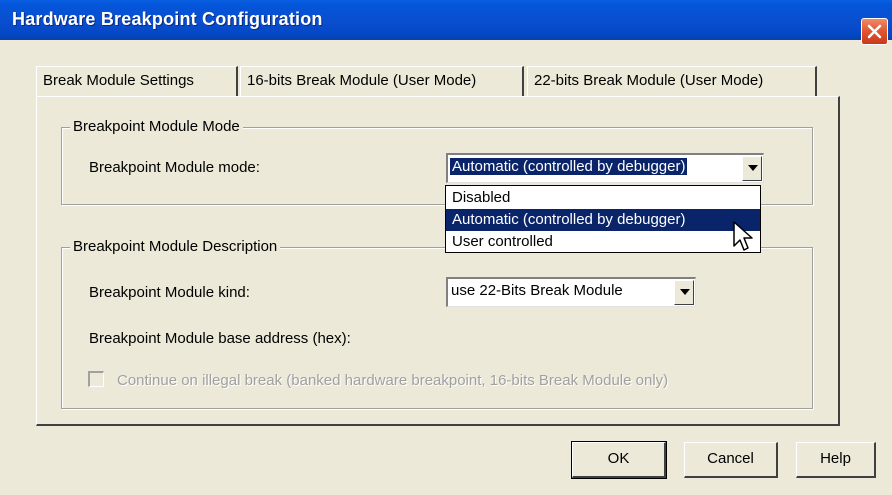 This screenshot has height=495, width=892. I want to click on kind-dropdown-value: use 22-Bits Break Module, so click(537, 290).